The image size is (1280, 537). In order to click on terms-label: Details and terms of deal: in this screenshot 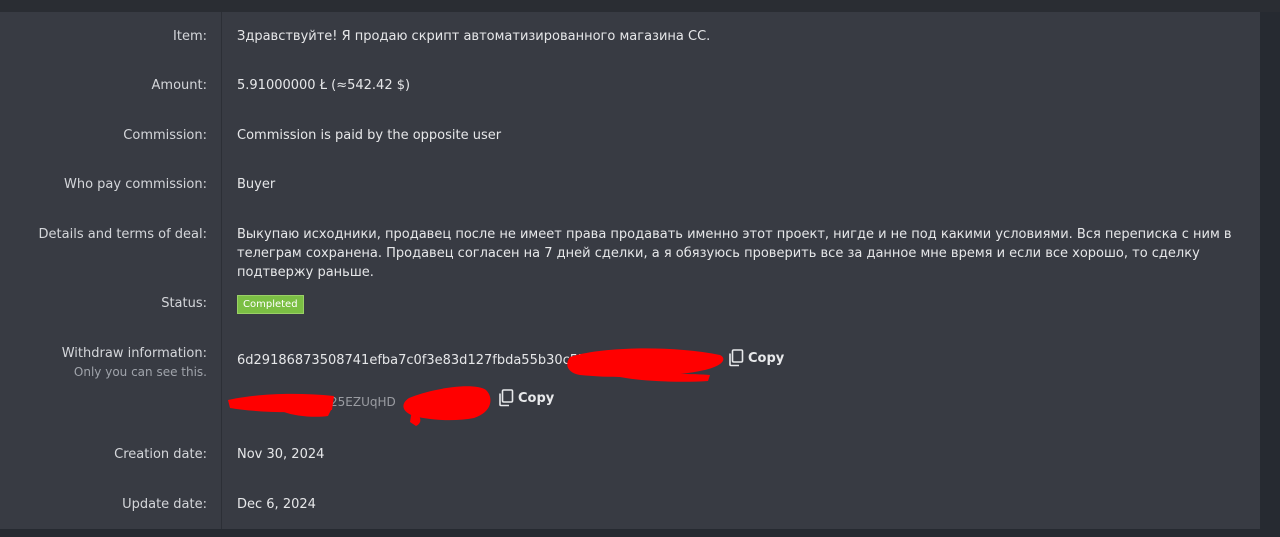, I will do `click(122, 234)`.